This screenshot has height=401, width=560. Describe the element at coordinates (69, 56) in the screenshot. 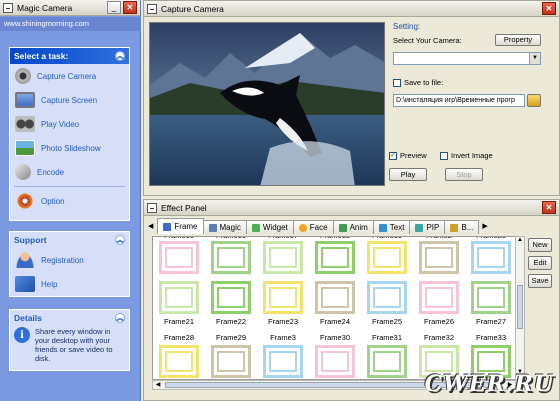

I see `task-group-header: Select a task: ︽` at that location.